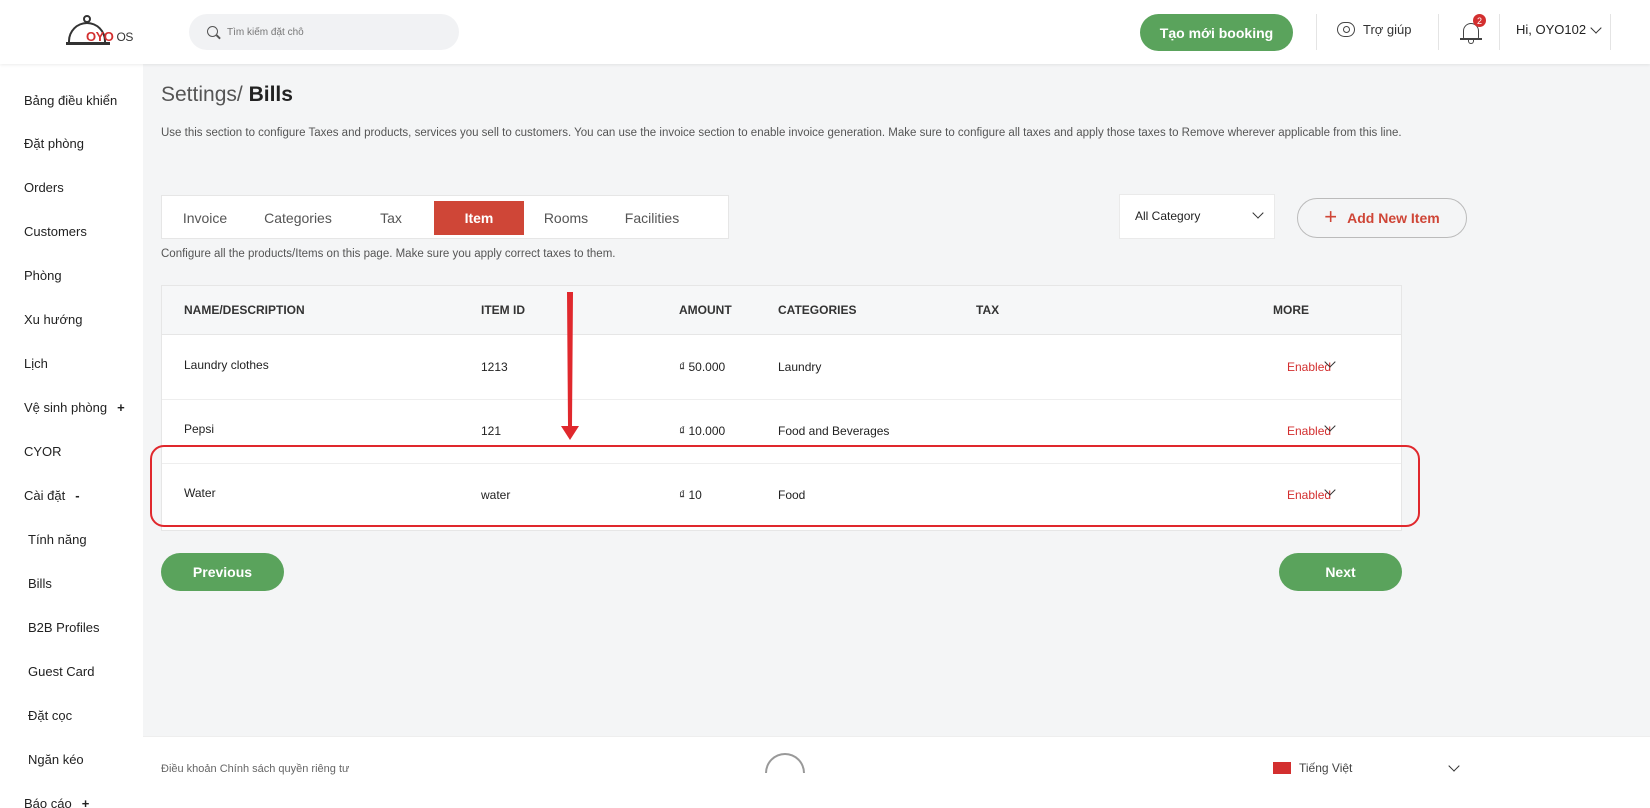 This screenshot has height=808, width=1650. I want to click on tab-facilities: Facilities, so click(652, 218).